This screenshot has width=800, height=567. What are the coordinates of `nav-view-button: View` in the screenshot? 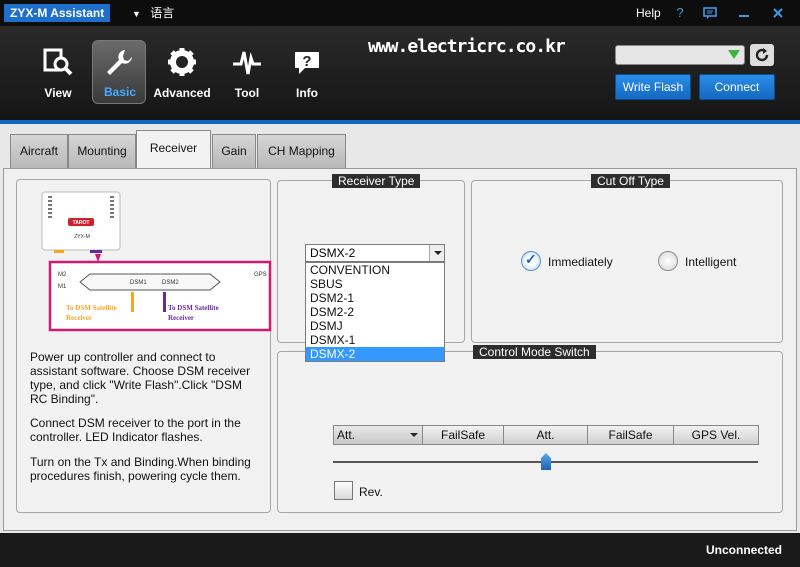 It's located at (58, 72).